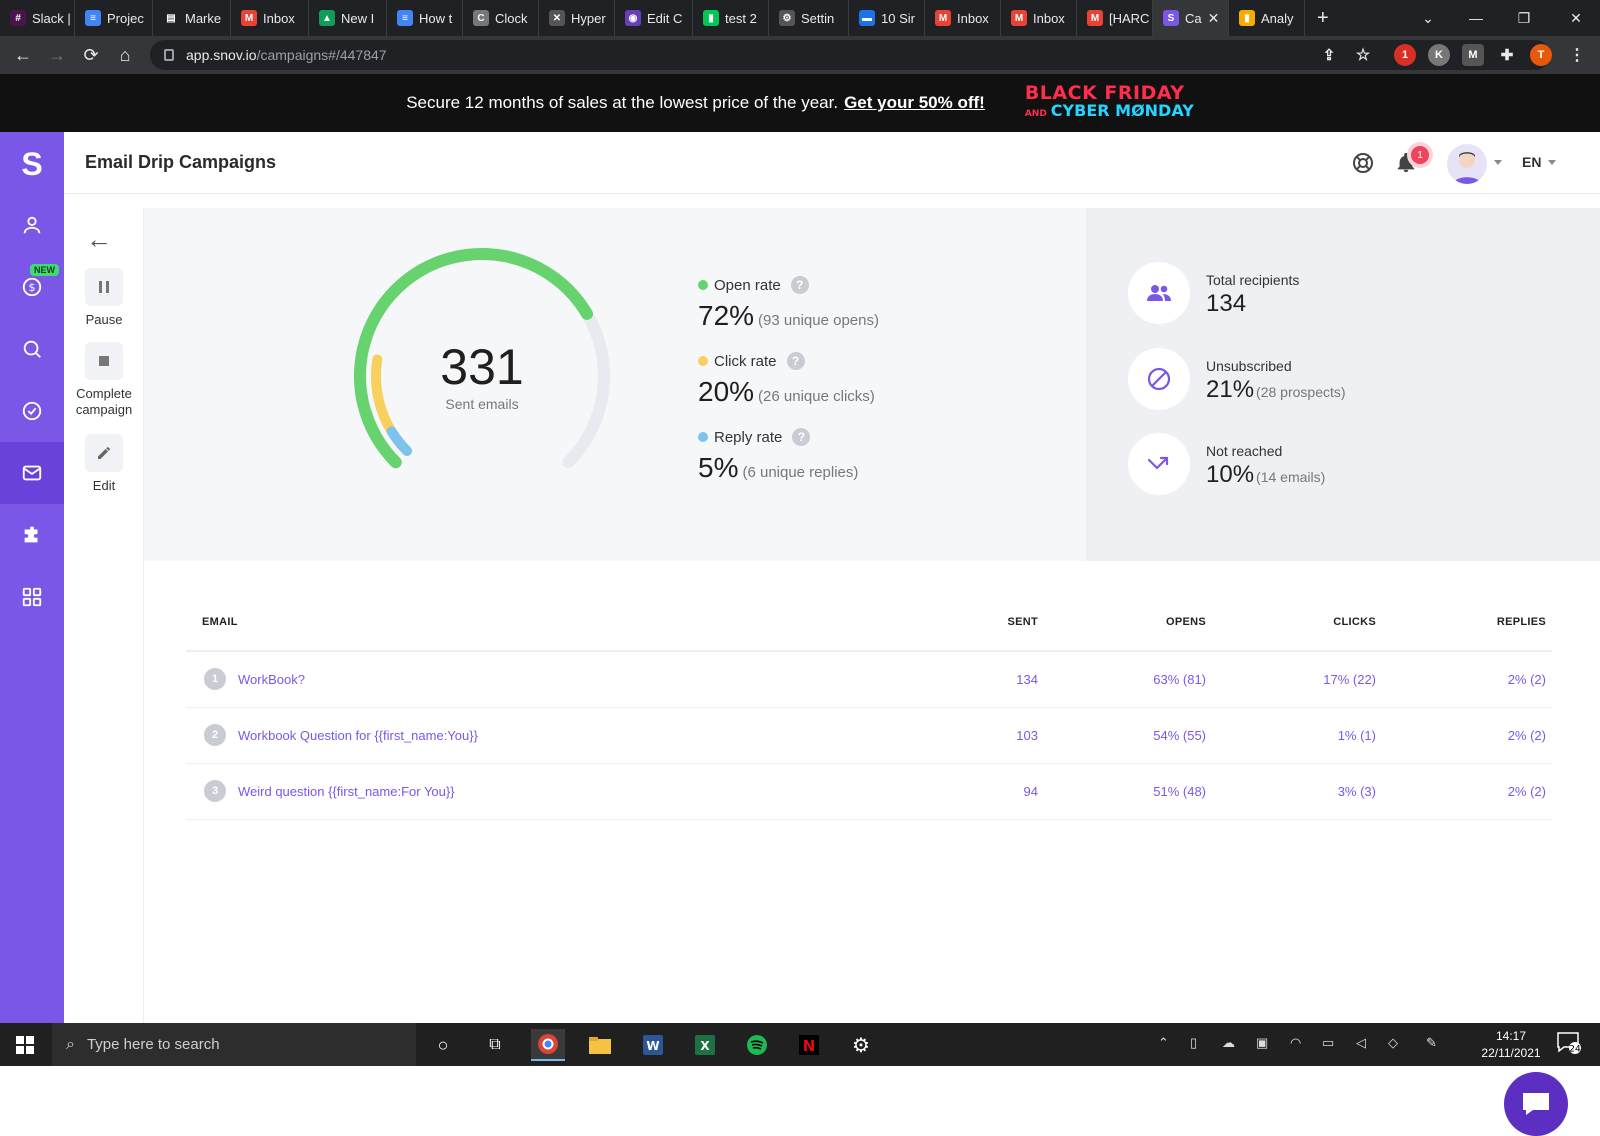  Describe the element at coordinates (1109, 103) in the screenshot. I see `black-friday-logo: BLACK FRIDAY AND CYBER MØNDAY` at that location.